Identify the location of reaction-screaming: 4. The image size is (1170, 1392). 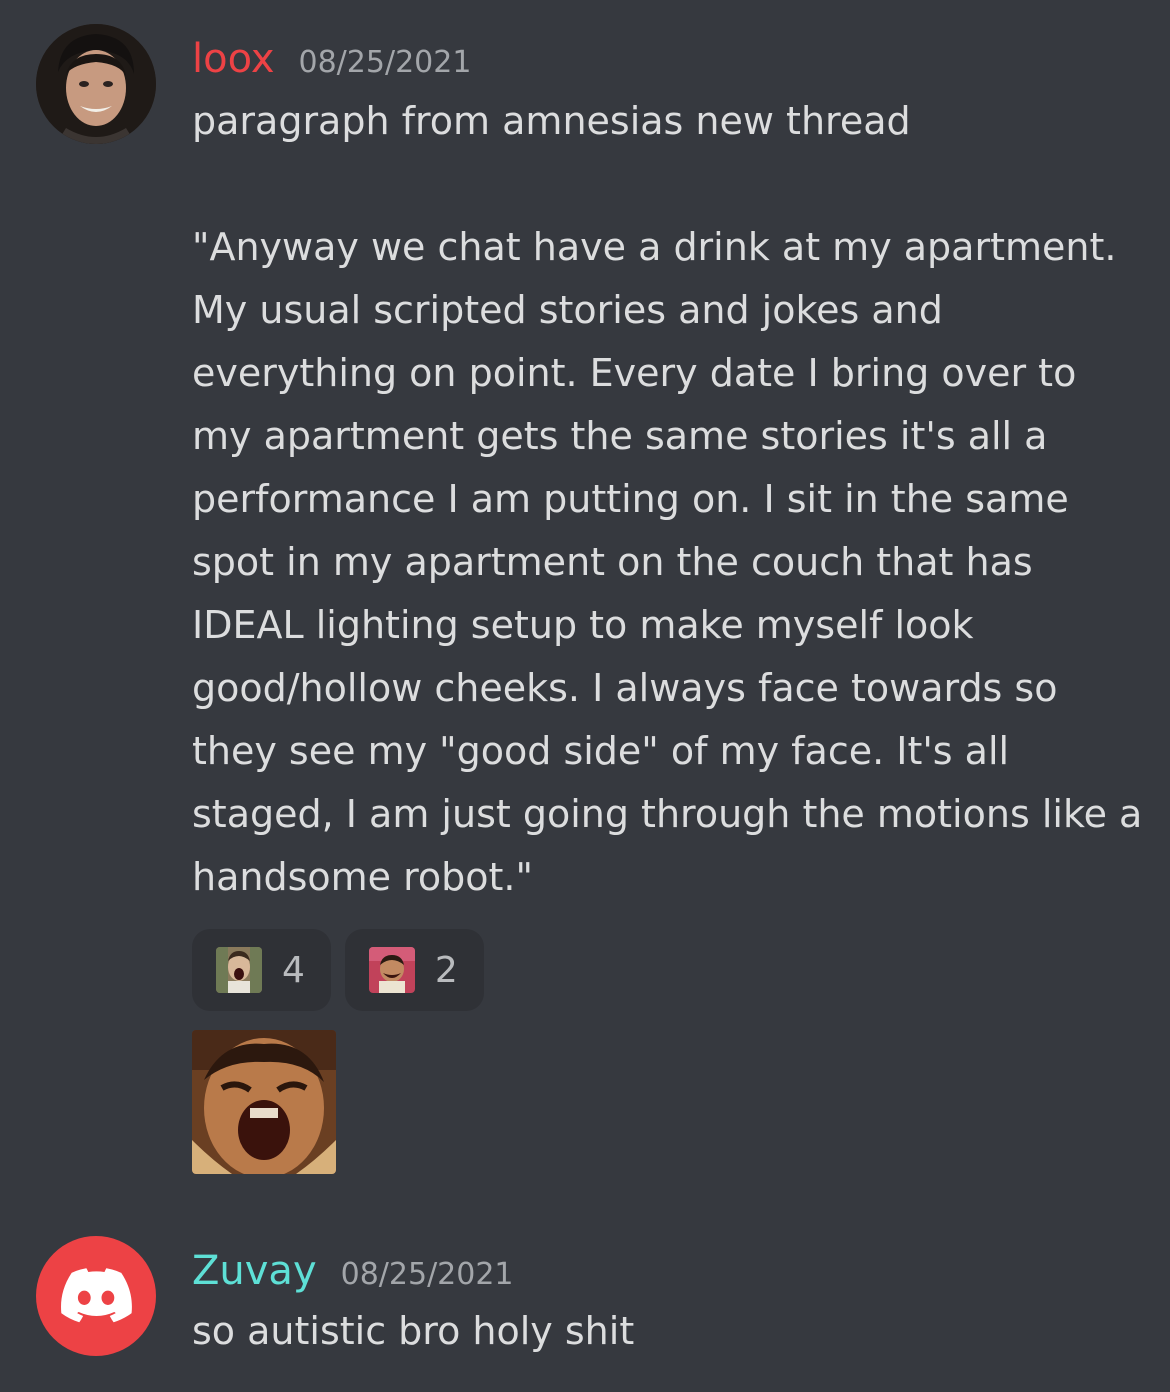
(261, 970).